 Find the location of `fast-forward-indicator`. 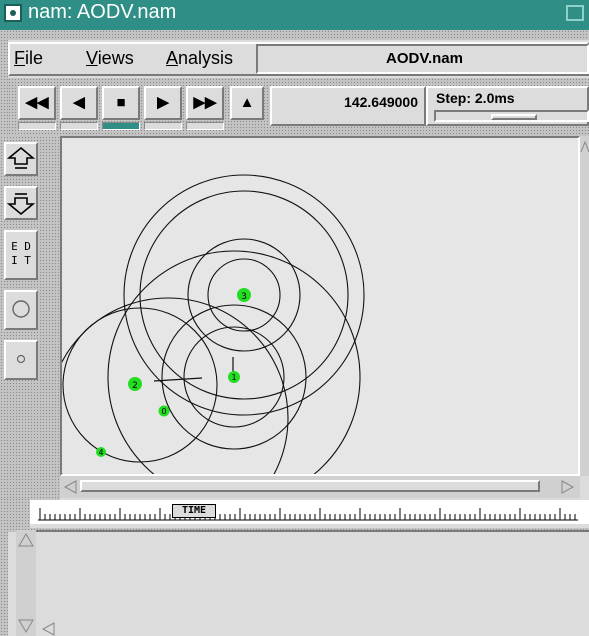

fast-forward-indicator is located at coordinates (205, 126).